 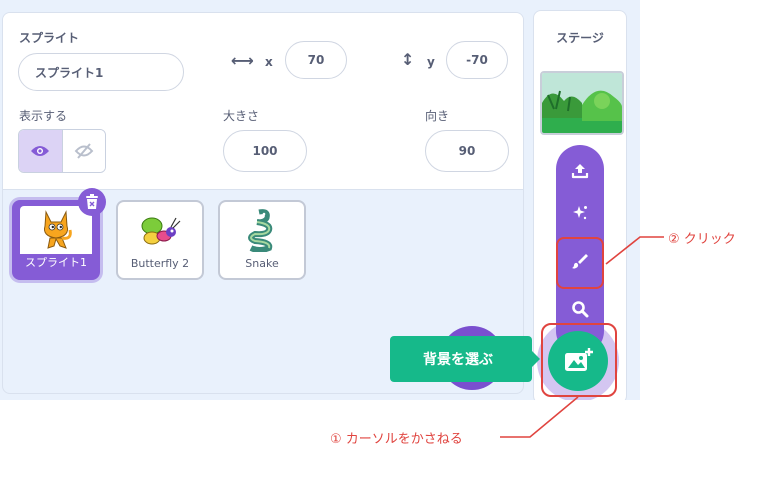 What do you see at coordinates (702, 239) in the screenshot?
I see `step-2-annotation: ② クリック` at bounding box center [702, 239].